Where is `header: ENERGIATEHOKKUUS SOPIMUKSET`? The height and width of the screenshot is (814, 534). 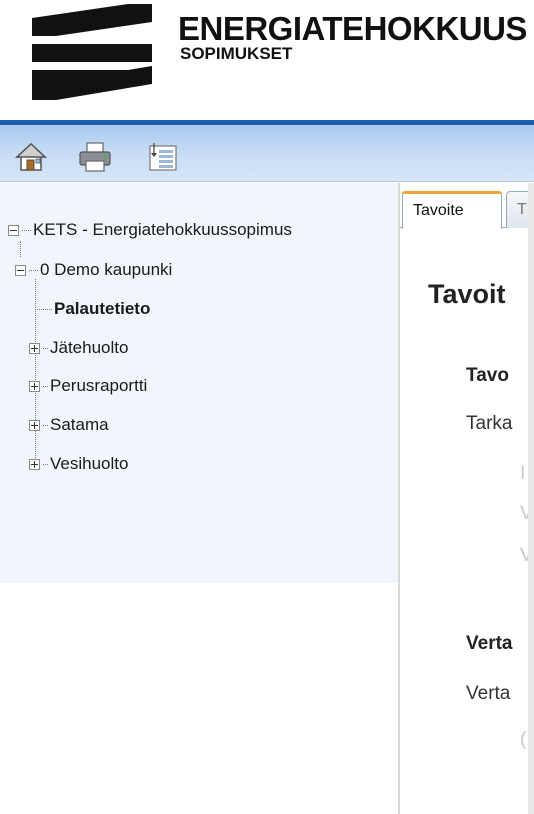
header: ENERGIATEHOKKUUS SOPIMUKSET is located at coordinates (267, 60).